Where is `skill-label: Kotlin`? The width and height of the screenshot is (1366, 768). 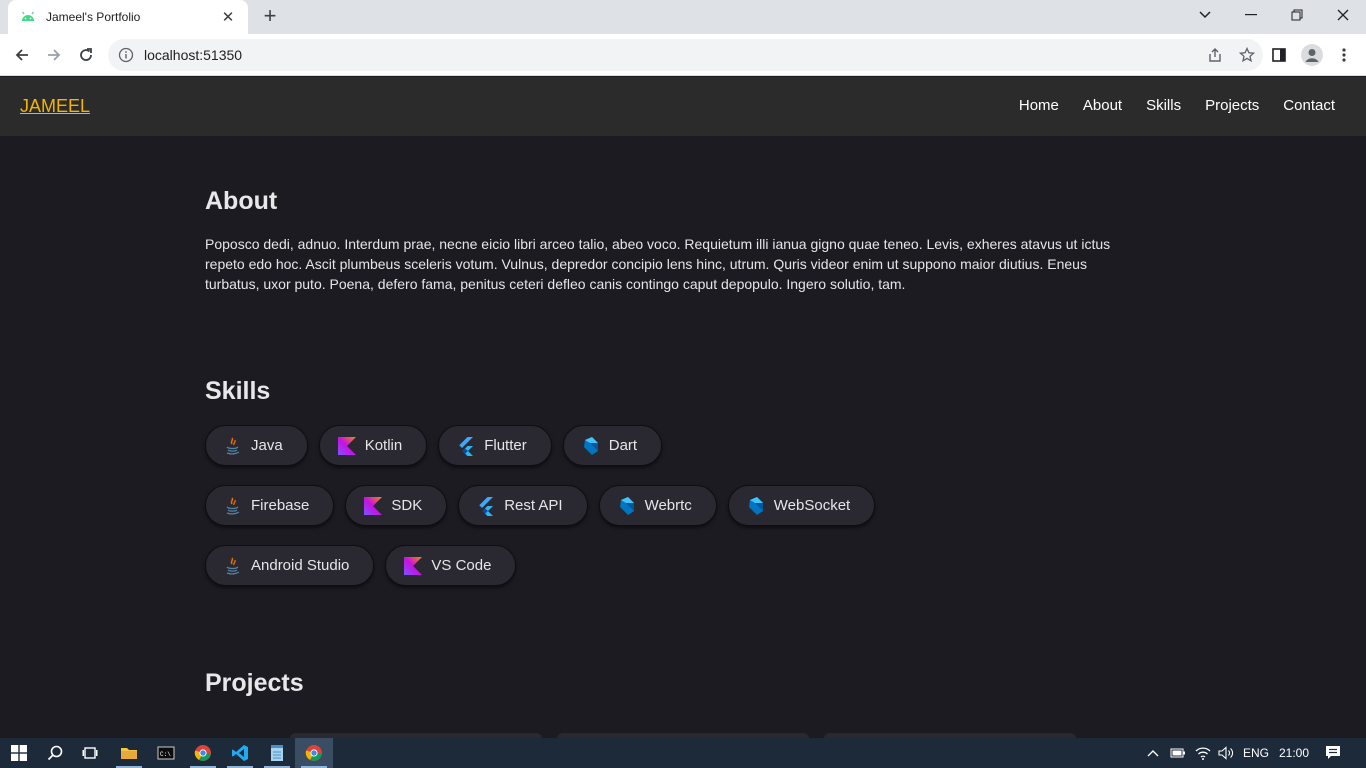
skill-label: Kotlin is located at coordinates (383, 445).